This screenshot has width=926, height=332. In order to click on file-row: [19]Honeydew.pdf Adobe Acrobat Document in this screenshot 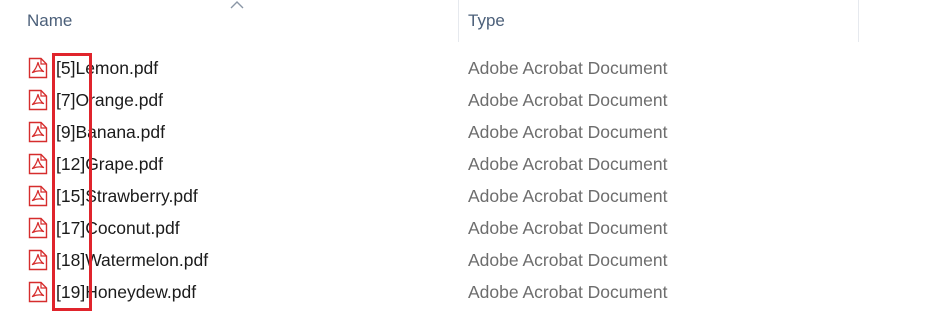, I will do `click(463, 292)`.